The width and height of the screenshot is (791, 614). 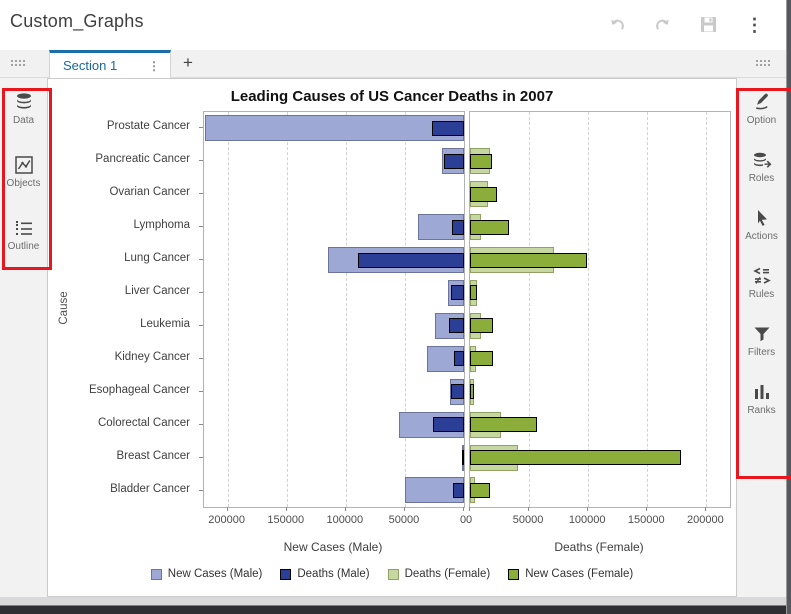 I want to click on sidebar-item-objects: Objects, so click(x=23, y=172).